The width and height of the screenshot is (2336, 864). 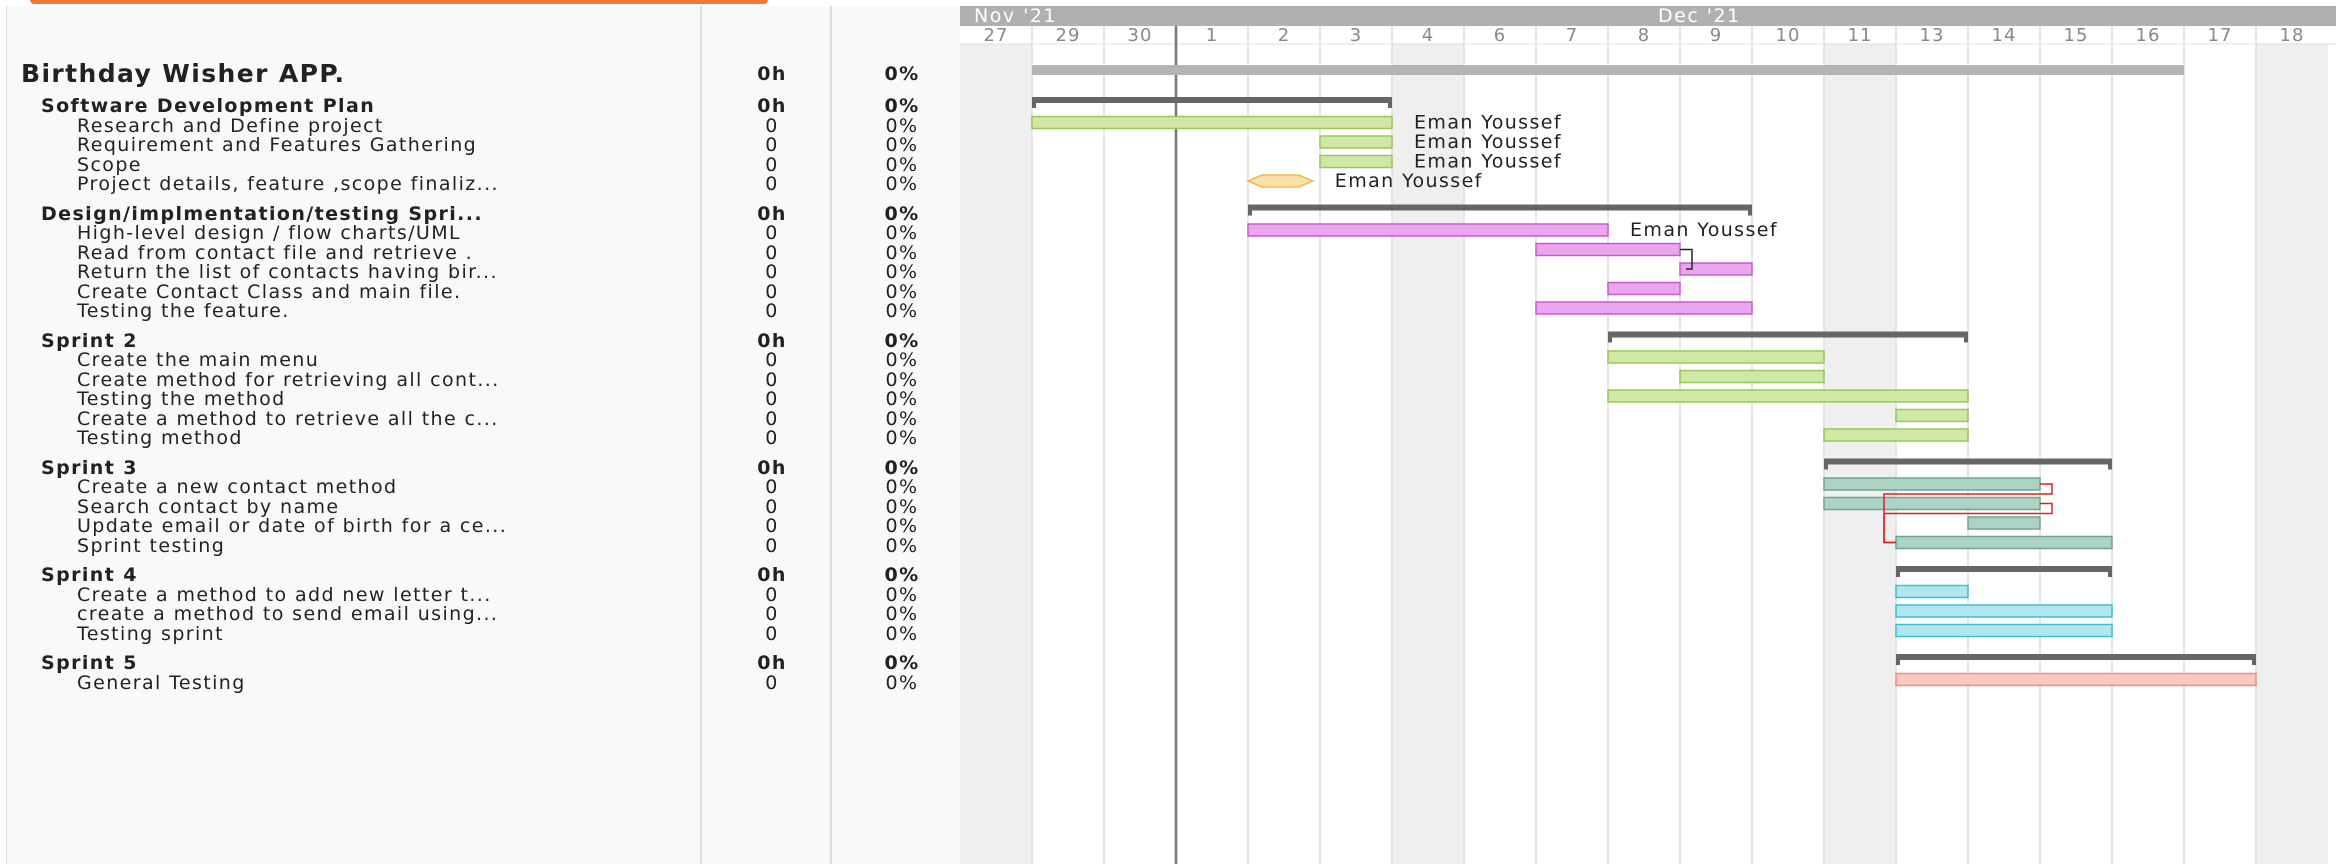 I want to click on weekend-column, so click(x=2292, y=435).